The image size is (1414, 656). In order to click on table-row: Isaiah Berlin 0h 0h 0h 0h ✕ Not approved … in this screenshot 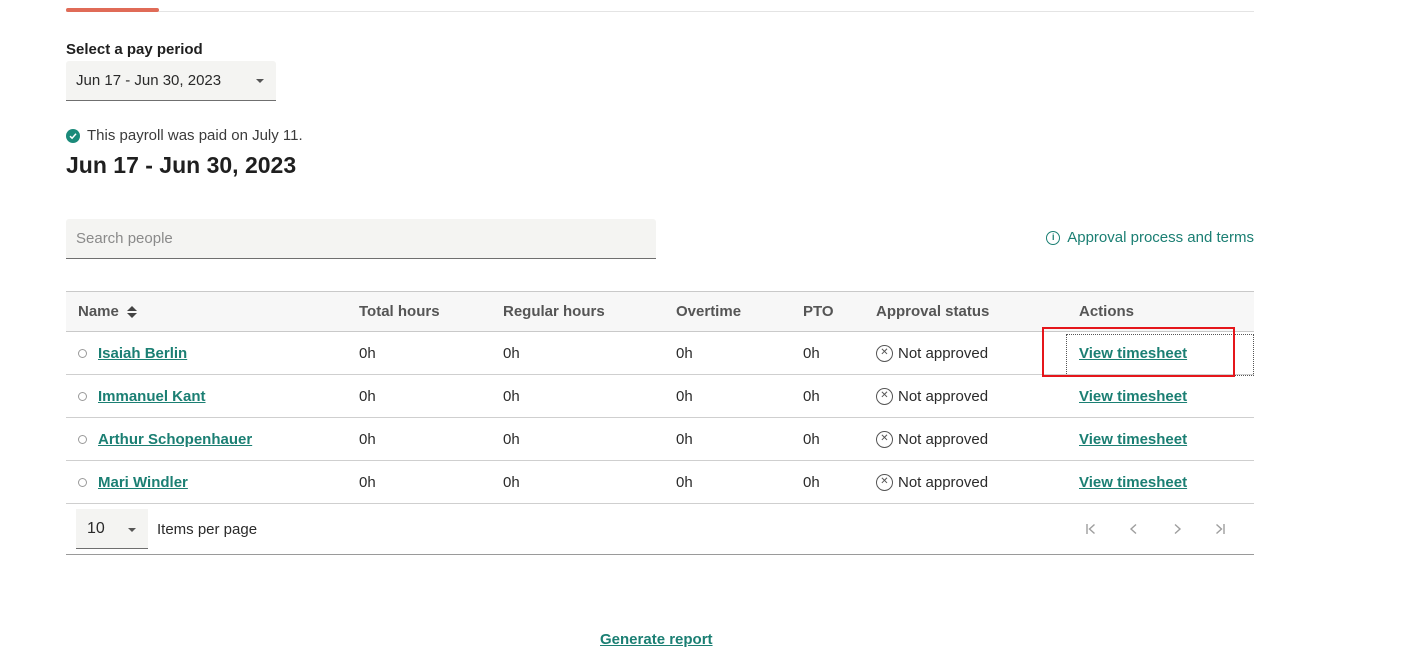, I will do `click(660, 353)`.